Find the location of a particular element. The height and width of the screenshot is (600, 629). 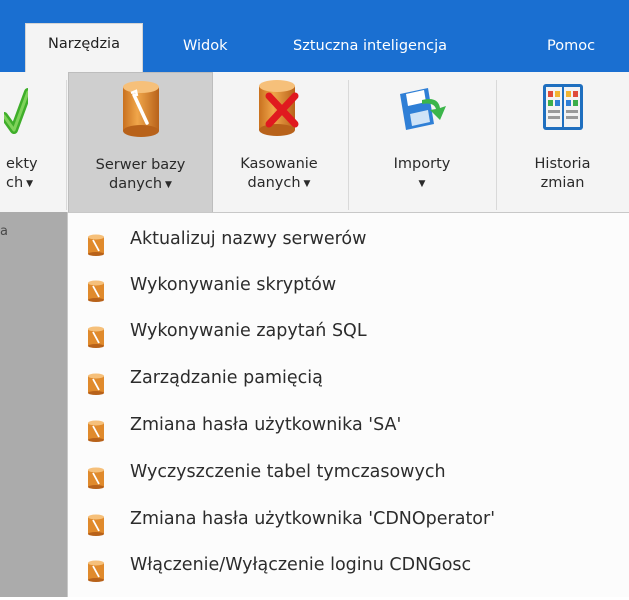

history-book-icon is located at coordinates (563, 111).